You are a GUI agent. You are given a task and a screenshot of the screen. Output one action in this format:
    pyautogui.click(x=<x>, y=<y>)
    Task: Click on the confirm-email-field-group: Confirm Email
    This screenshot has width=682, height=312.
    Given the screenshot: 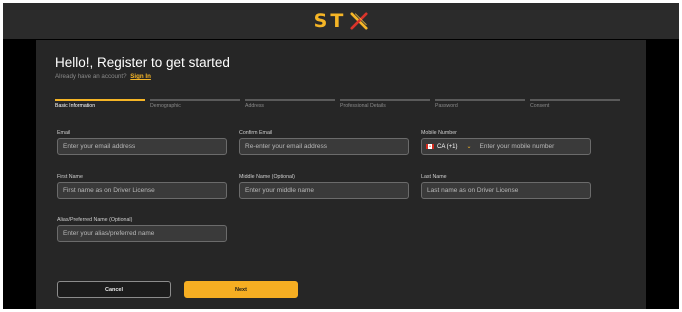 What is the action you would take?
    pyautogui.click(x=324, y=142)
    